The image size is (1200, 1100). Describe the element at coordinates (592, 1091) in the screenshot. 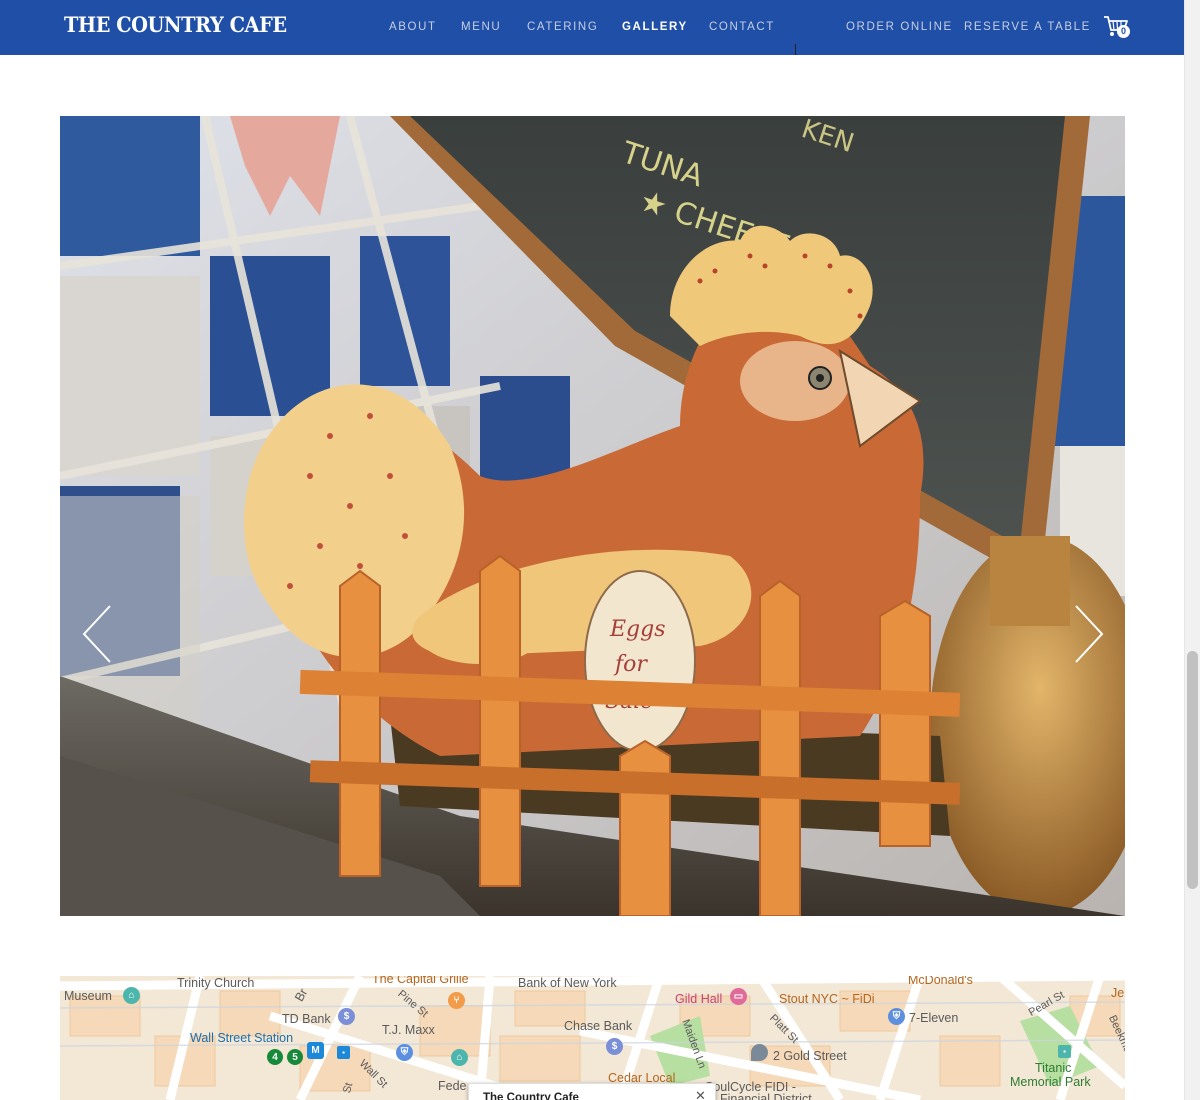

I see `map-infowindow: The Country Cafe ✕` at that location.